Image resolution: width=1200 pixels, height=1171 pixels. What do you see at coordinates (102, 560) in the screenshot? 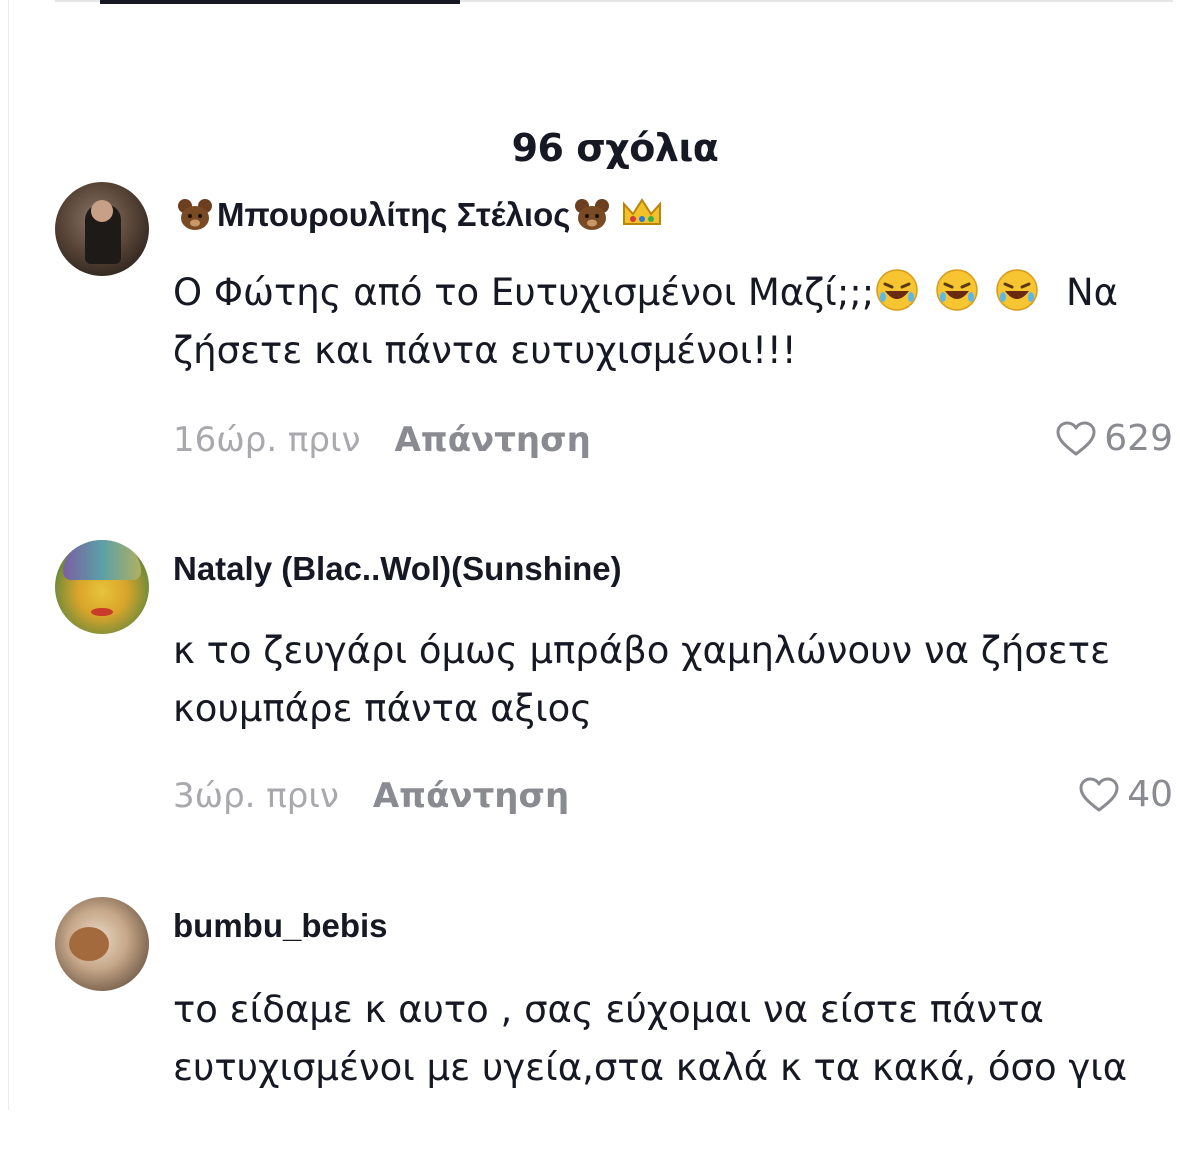
I see `avatar-hair` at bounding box center [102, 560].